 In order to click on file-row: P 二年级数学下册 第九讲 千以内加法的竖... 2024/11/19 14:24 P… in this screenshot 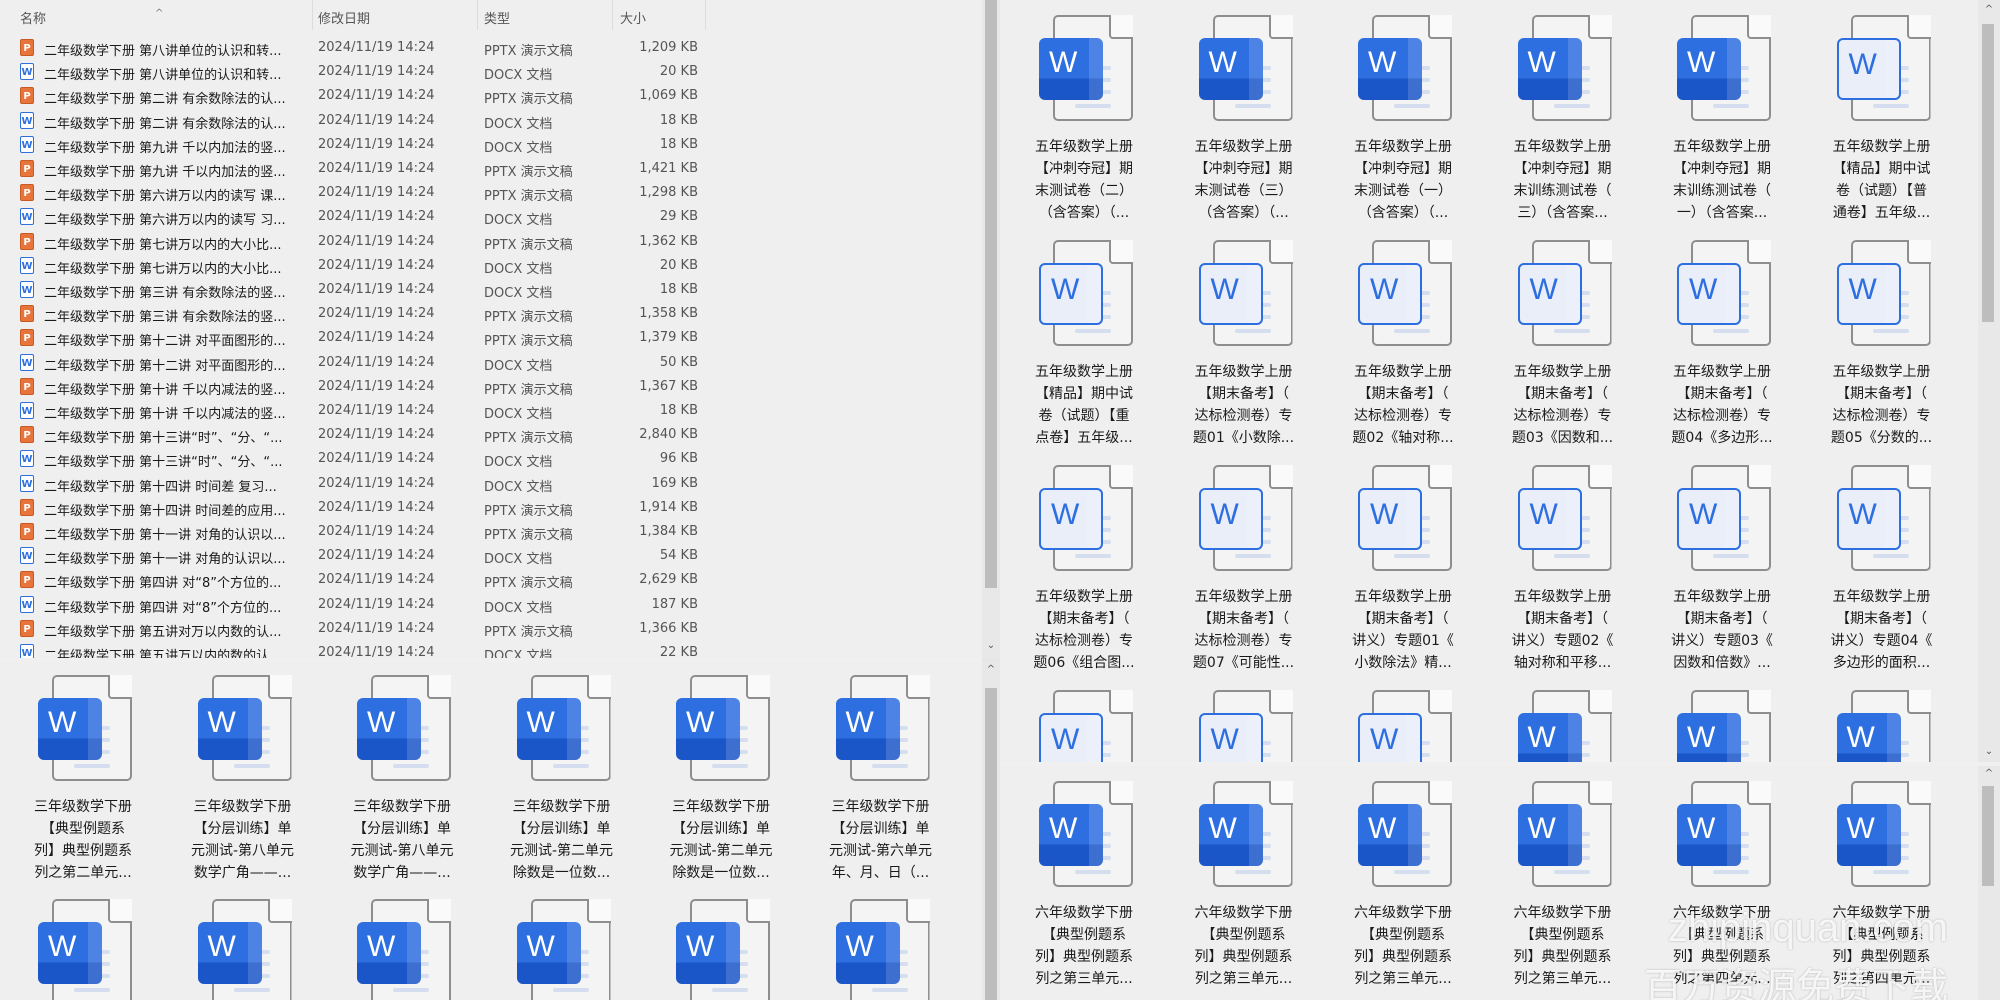, I will do `click(360, 169)`.